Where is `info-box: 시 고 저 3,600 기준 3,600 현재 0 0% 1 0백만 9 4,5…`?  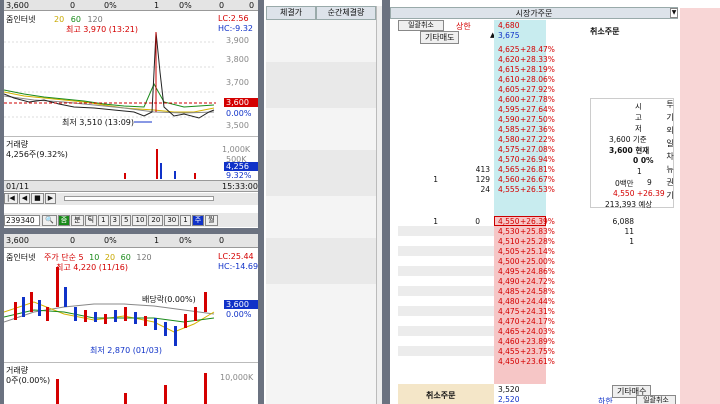
info-box: 시 고 저 3,600 기준 3,600 현재 0 0% 1 0백만 9 4,5… is located at coordinates (632, 153).